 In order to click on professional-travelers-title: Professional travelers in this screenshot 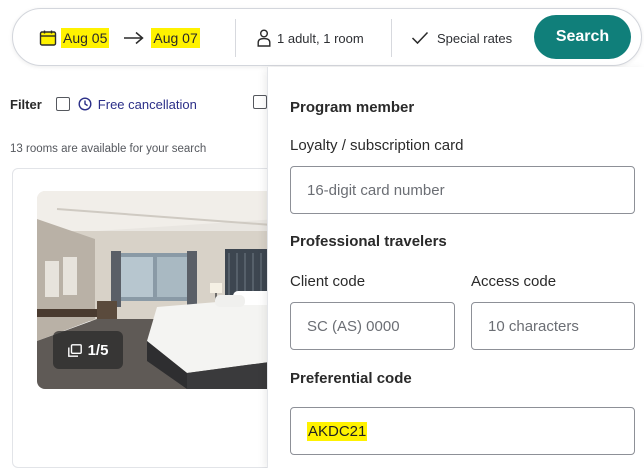, I will do `click(368, 241)`.